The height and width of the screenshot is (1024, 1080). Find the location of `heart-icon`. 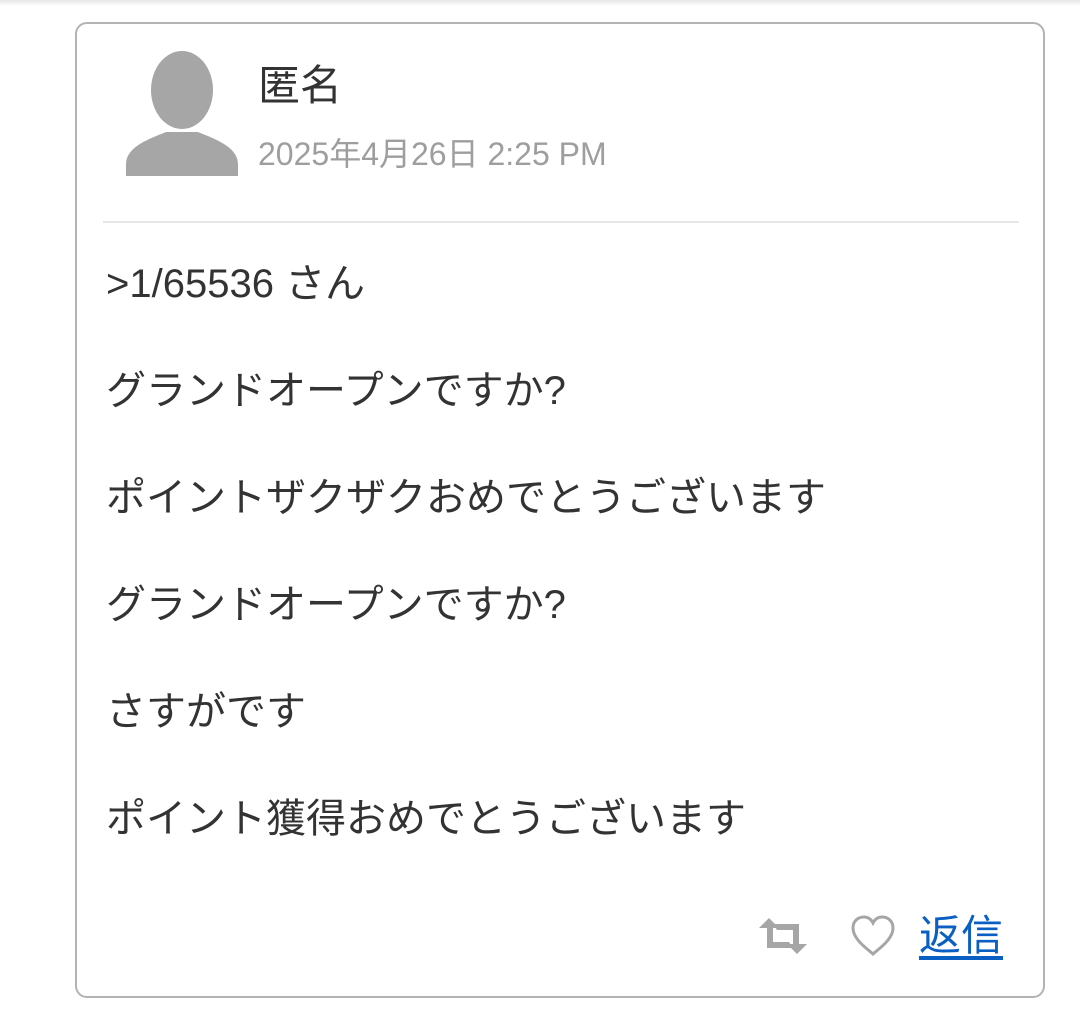

heart-icon is located at coordinates (873, 936).